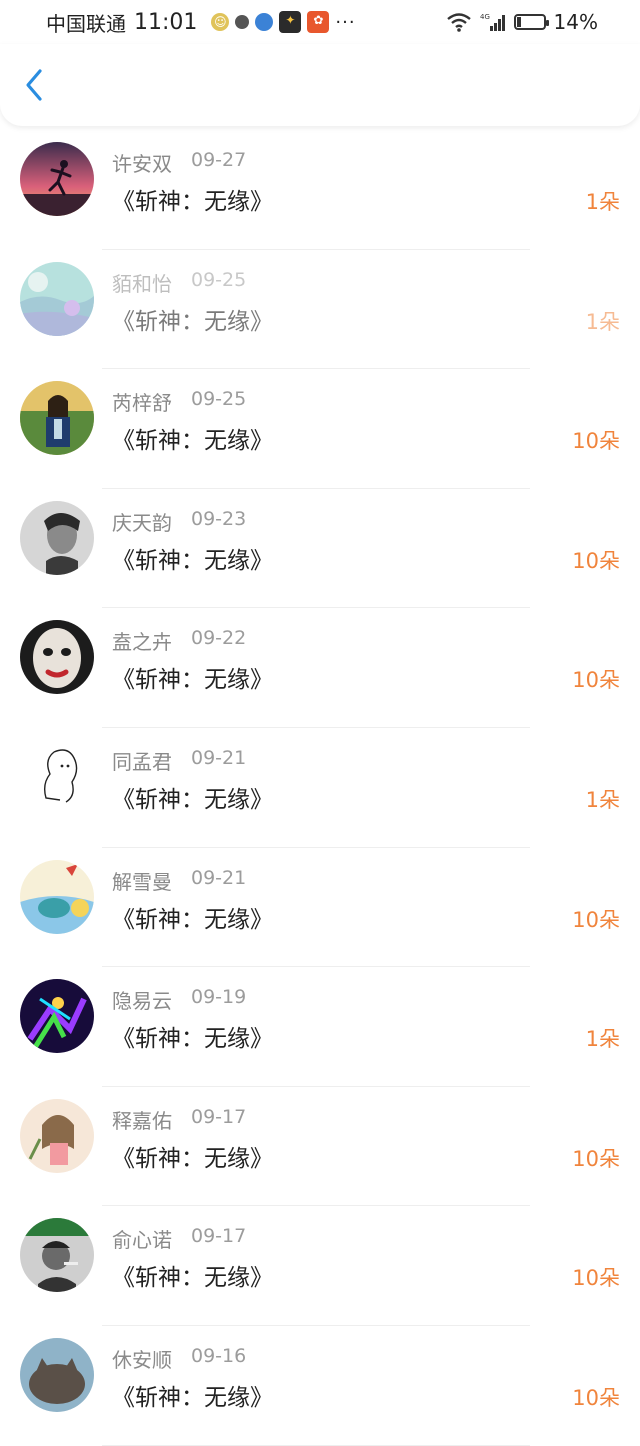  I want to click on clock: 11:01, so click(166, 22).